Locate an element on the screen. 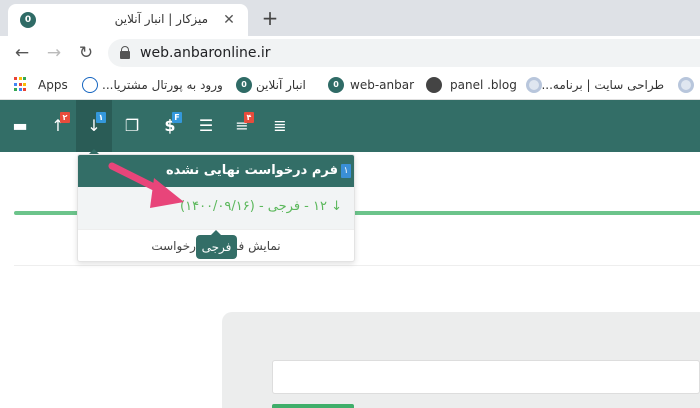 This screenshot has width=700, height=408. sort-button: ≡ ۴ is located at coordinates (242, 126).